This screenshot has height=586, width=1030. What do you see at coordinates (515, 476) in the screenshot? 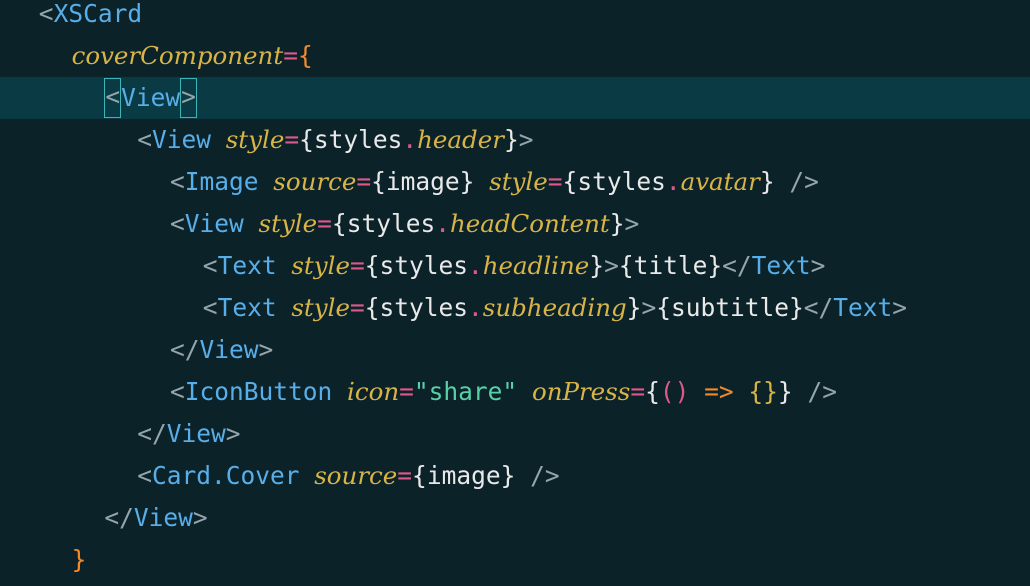
I see `code-line: <Card.Cover source={image} />` at bounding box center [515, 476].